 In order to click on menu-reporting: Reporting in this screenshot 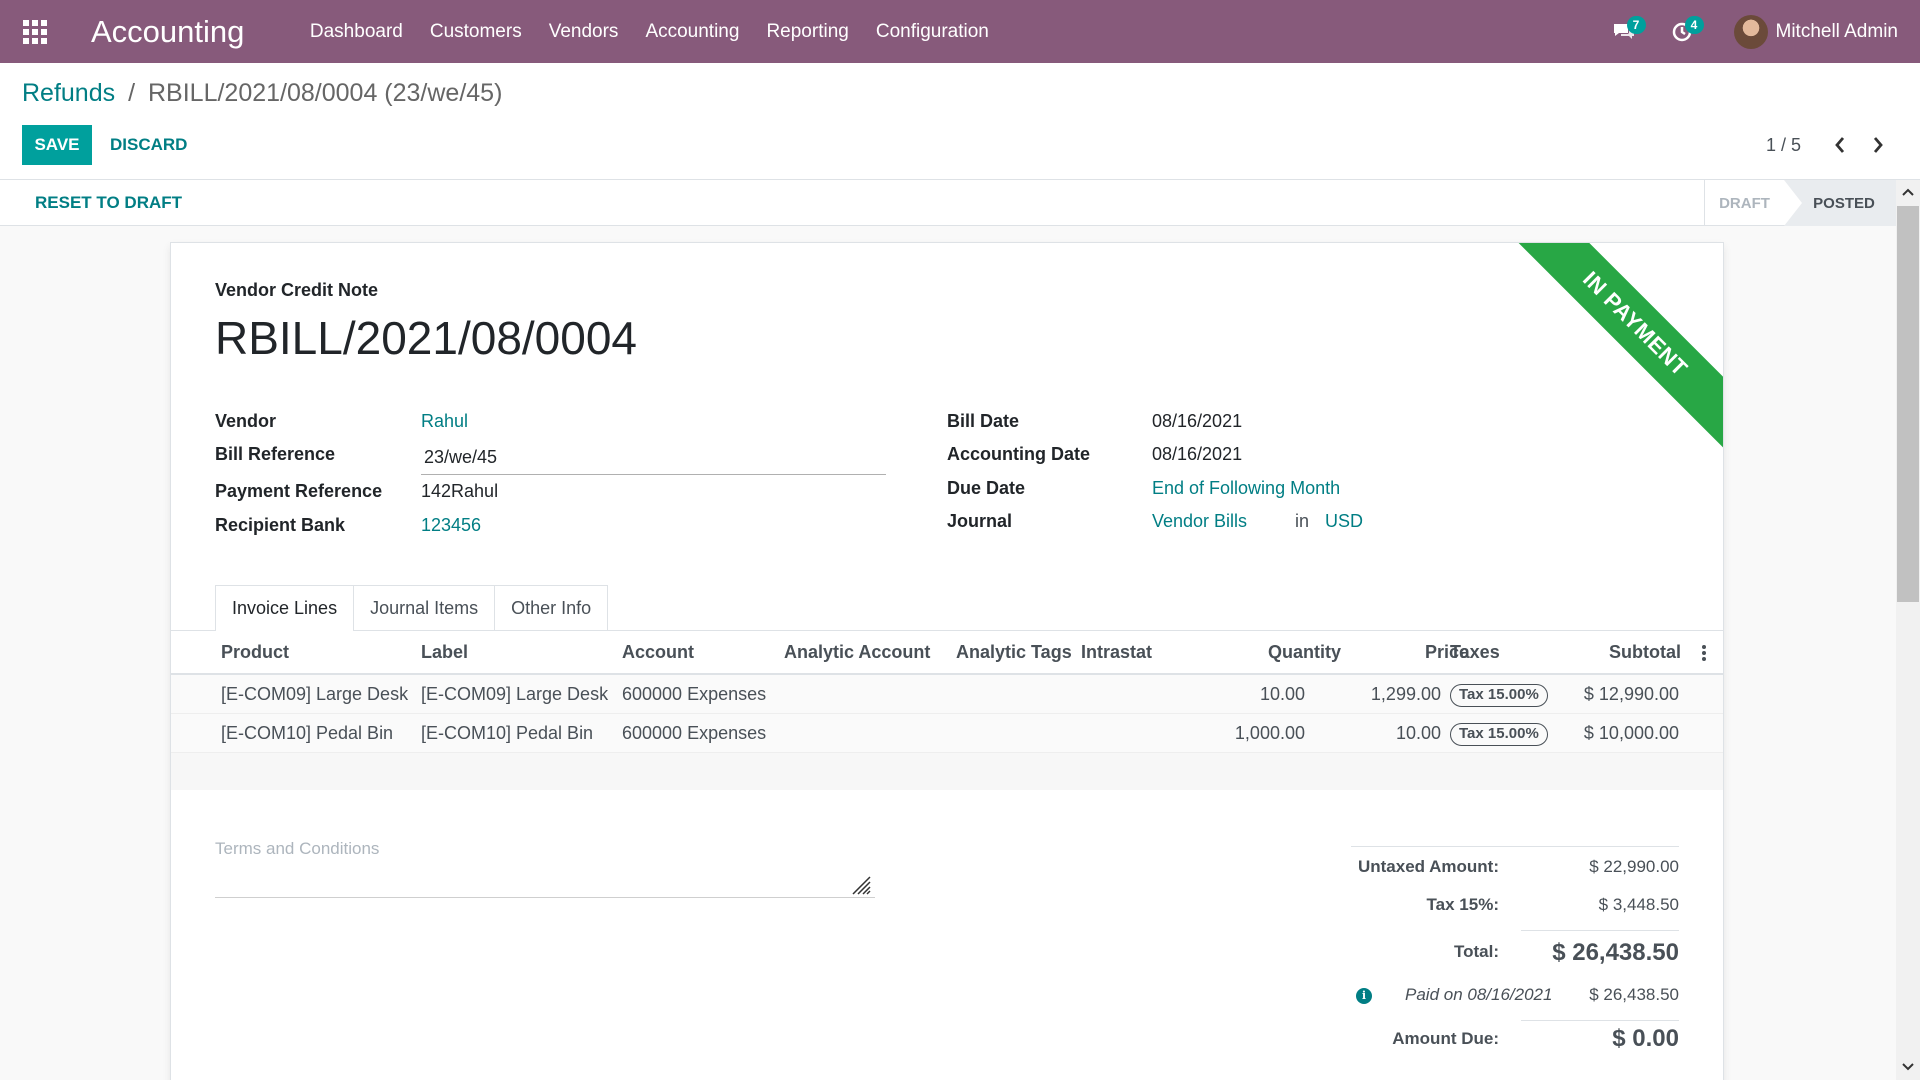, I will do `click(807, 31)`.